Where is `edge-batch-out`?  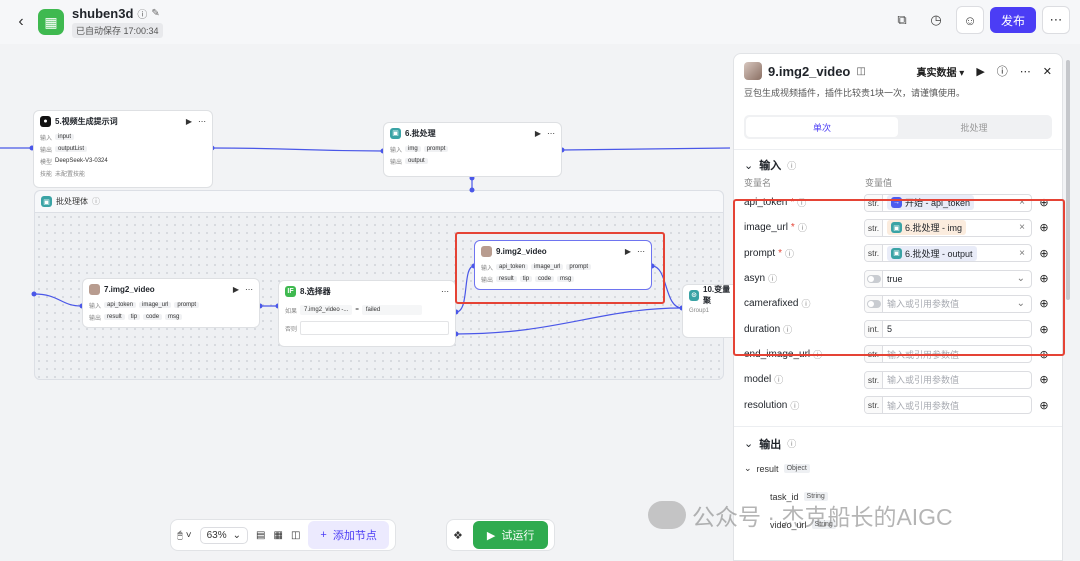 edge-batch-out is located at coordinates (645, 149).